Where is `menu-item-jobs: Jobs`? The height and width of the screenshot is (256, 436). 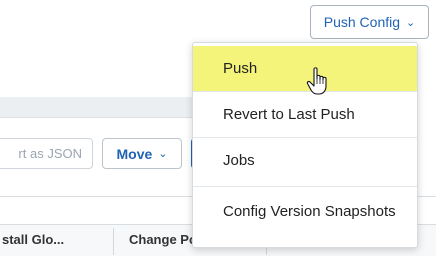
menu-item-jobs: Jobs is located at coordinates (305, 160).